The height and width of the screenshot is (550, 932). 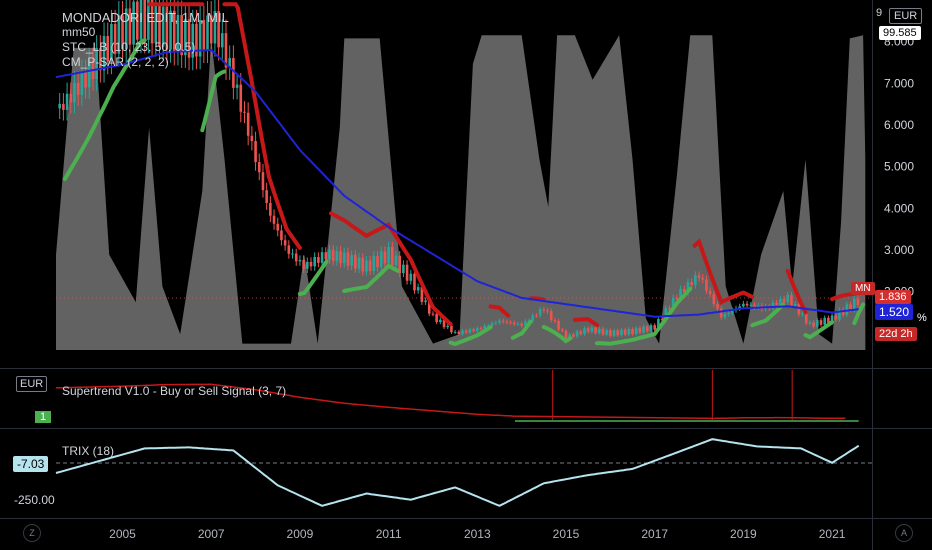 I want to click on trix-line, so click(x=457, y=472).